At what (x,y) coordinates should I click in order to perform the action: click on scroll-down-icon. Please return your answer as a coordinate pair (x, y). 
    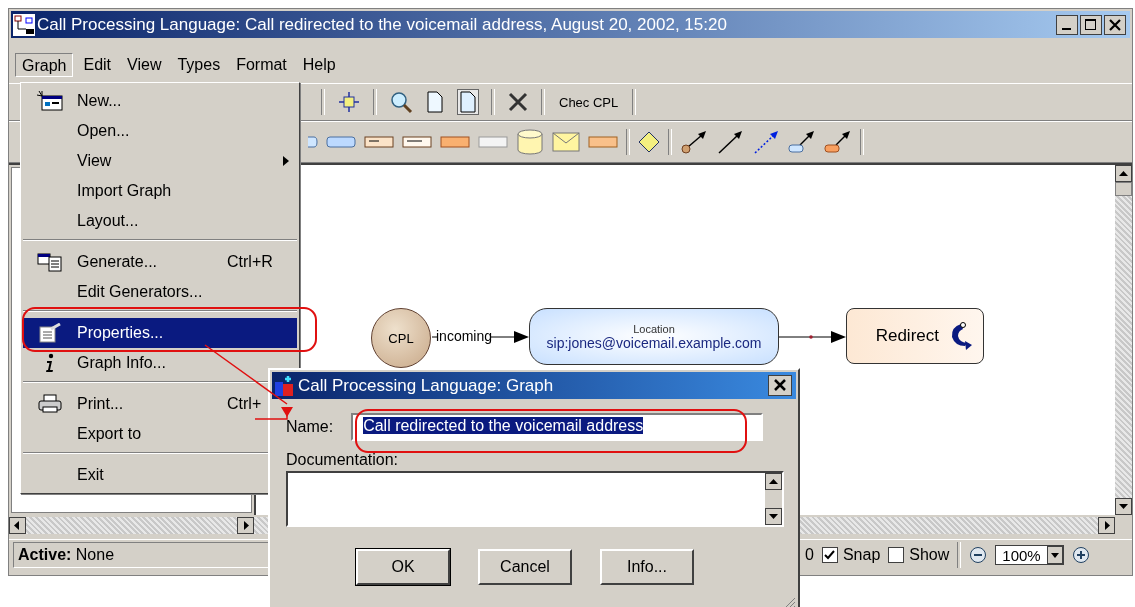
    Looking at the image, I should click on (1123, 506).